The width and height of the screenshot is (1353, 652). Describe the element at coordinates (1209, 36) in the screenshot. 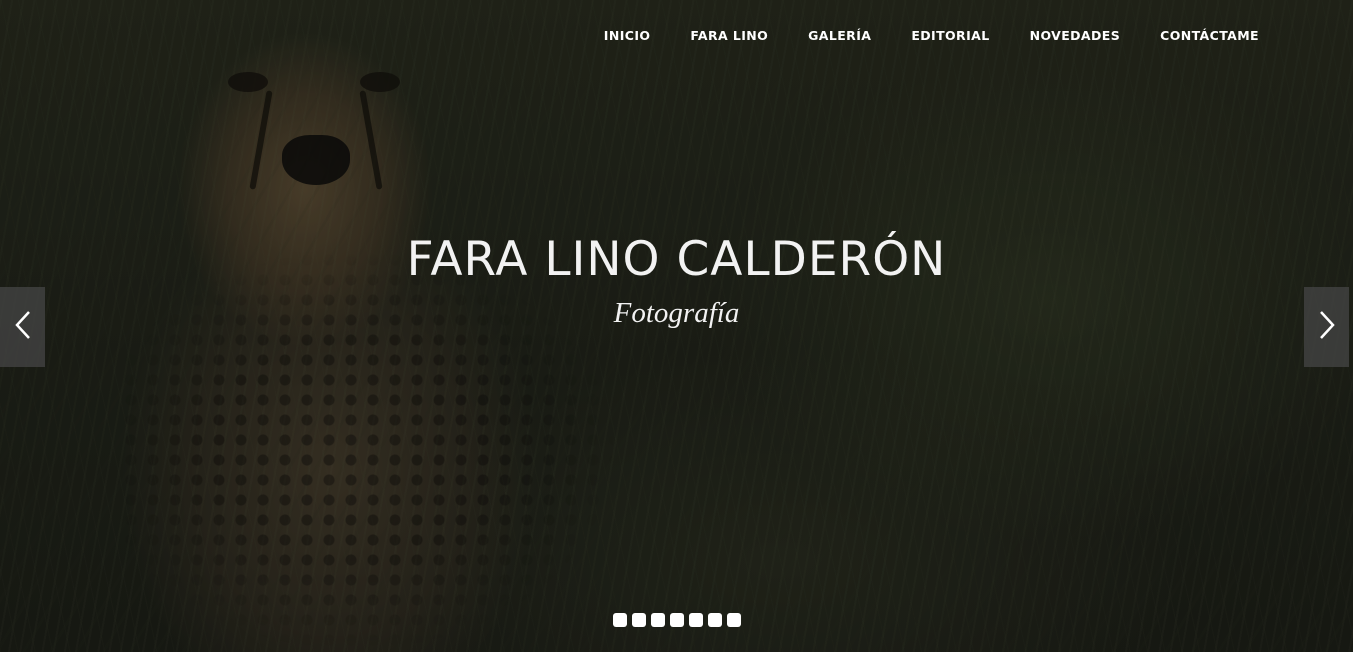

I see `nav-item-contactame: CONTÁCTAME` at that location.